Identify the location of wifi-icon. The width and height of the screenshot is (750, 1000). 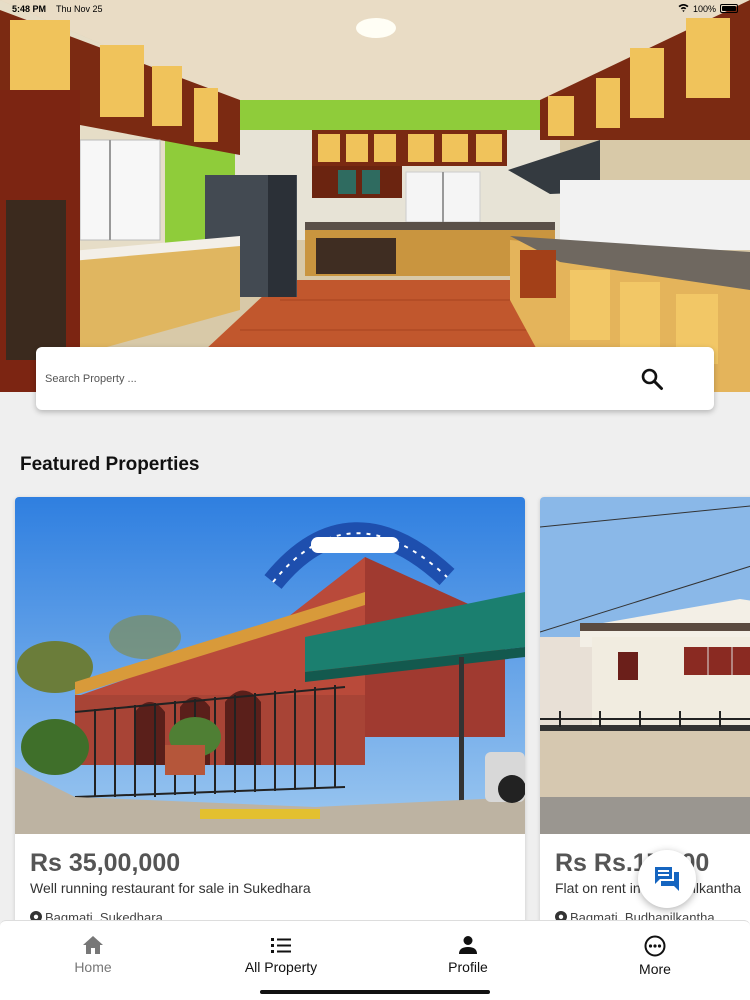
(683, 8).